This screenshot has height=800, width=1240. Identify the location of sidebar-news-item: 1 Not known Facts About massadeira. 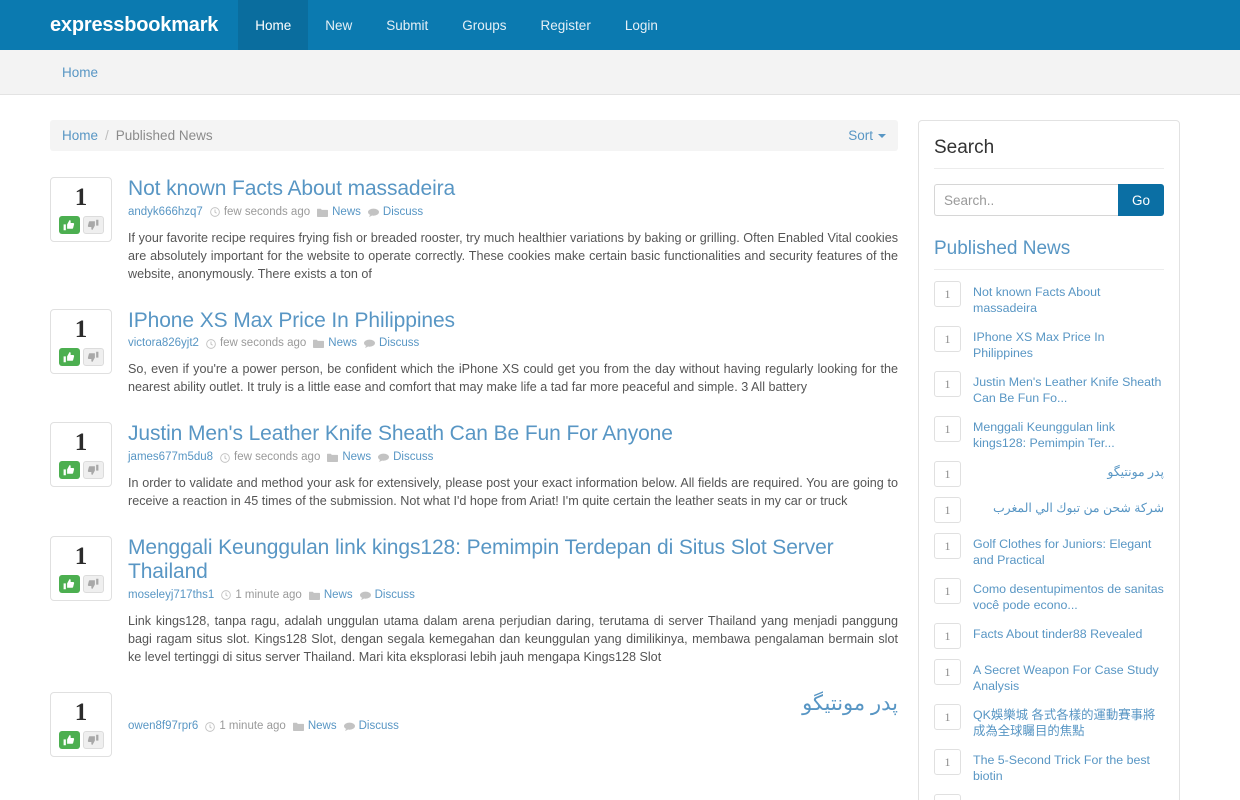
(1049, 298).